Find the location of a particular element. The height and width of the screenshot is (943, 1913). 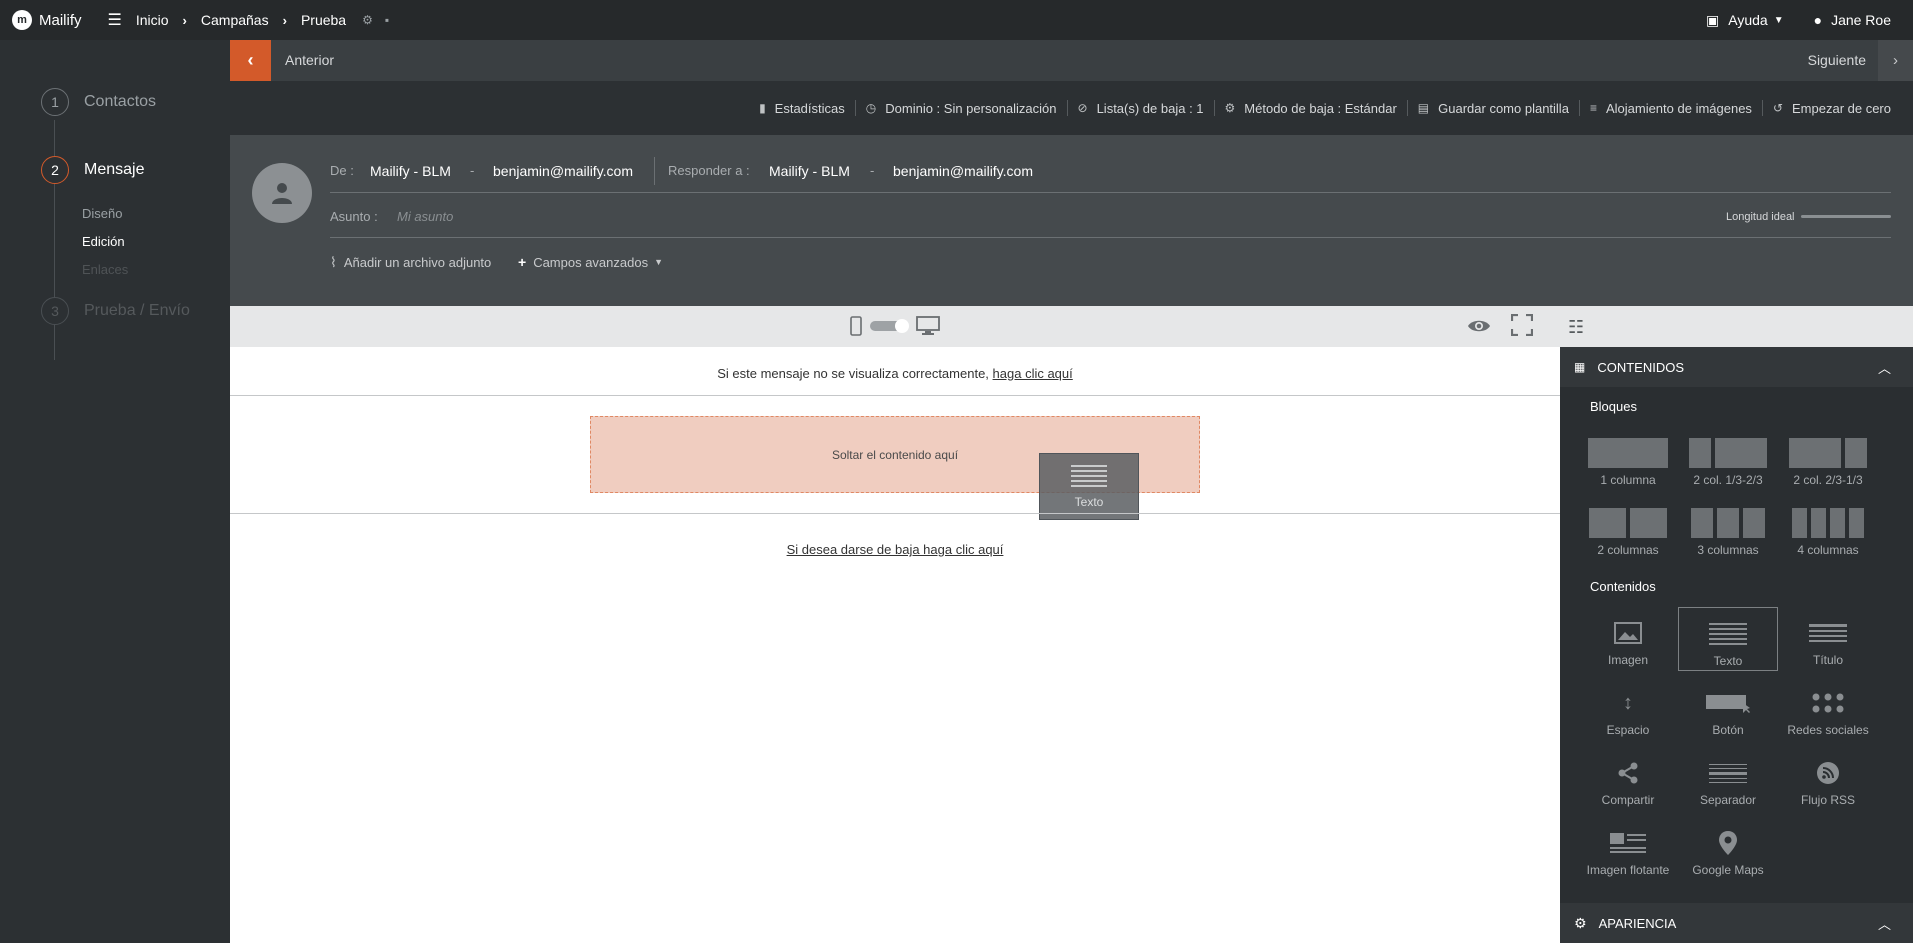

content-google-maps: Google Maps is located at coordinates (1728, 849).